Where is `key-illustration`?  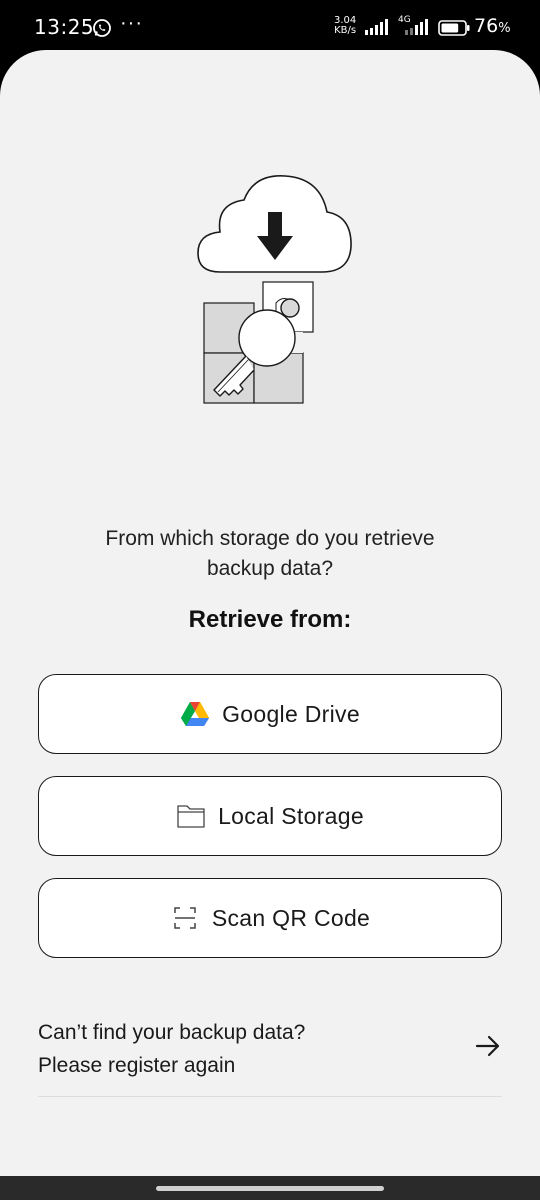 key-illustration is located at coordinates (267, 338).